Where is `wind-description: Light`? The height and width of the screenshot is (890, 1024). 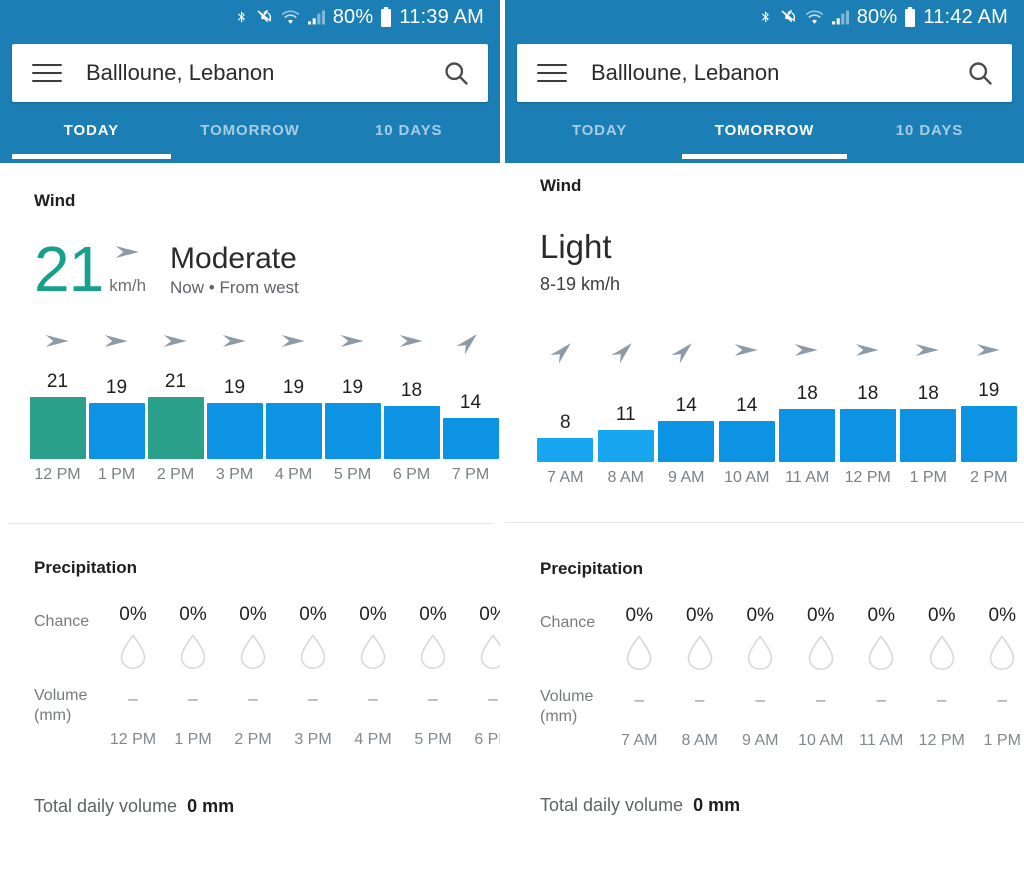 wind-description: Light is located at coordinates (576, 246).